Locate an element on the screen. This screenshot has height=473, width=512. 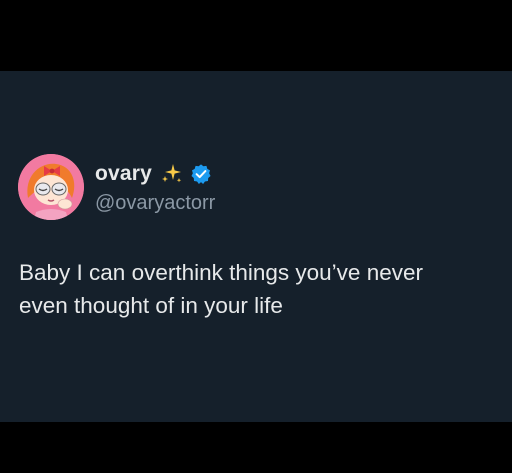
tweet-header: ovary @ovaryactorr is located at coordinates (116, 187).